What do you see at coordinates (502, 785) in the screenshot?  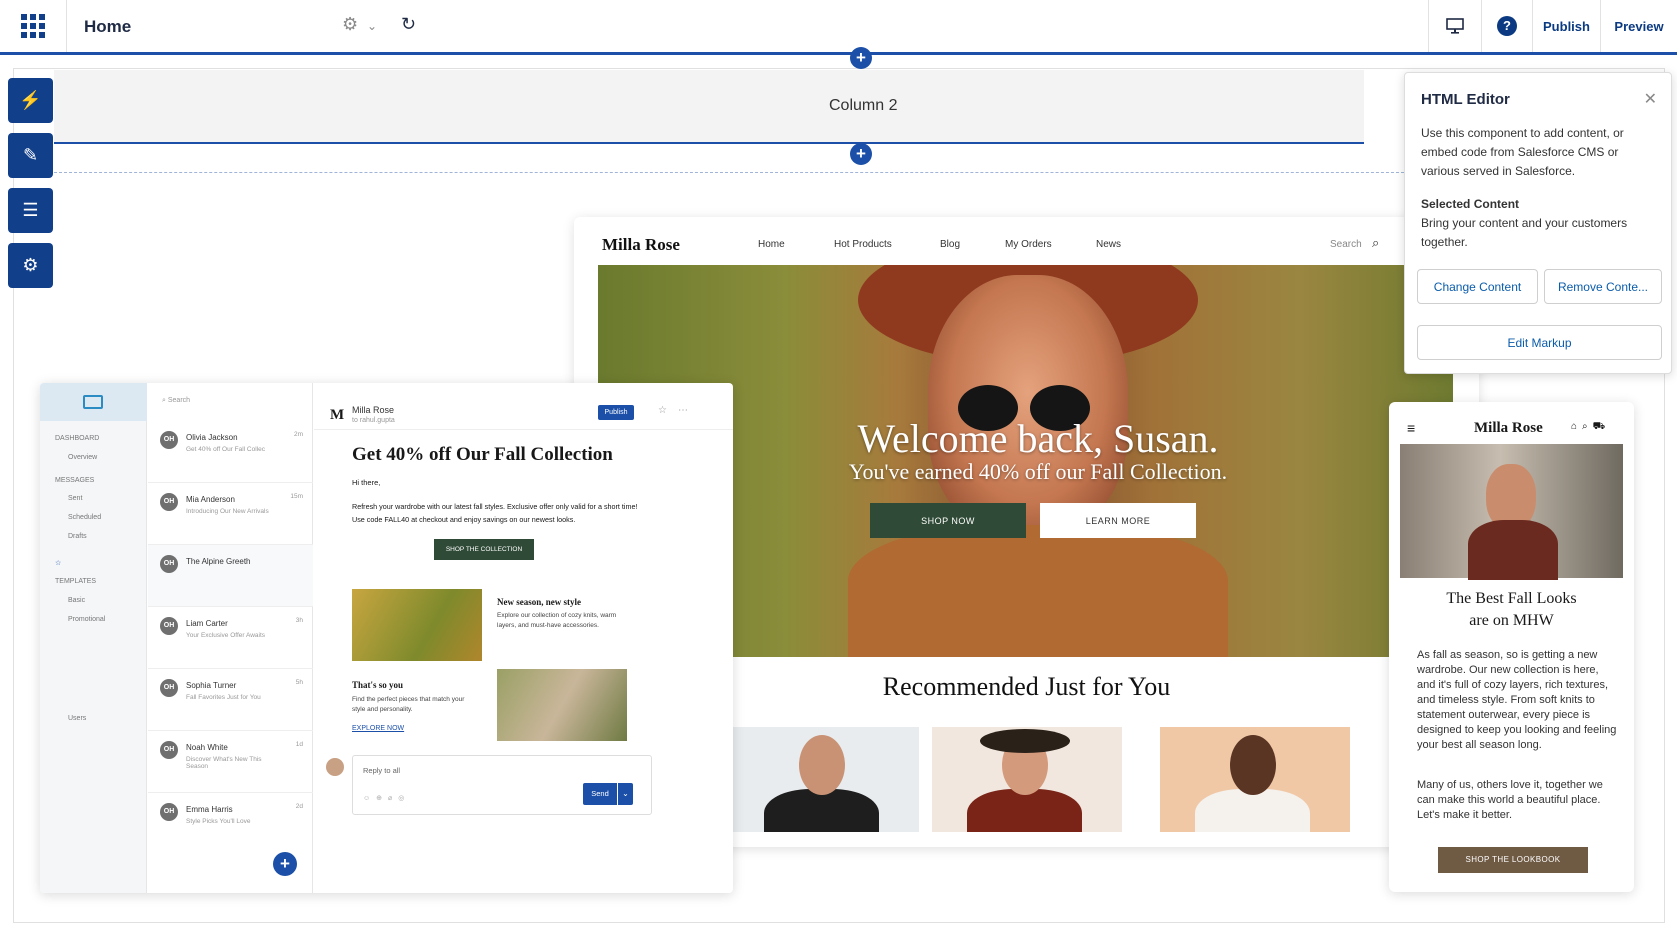 I see `reply-box: Reply to all ☺⊕⌀◎ Send ⌄` at bounding box center [502, 785].